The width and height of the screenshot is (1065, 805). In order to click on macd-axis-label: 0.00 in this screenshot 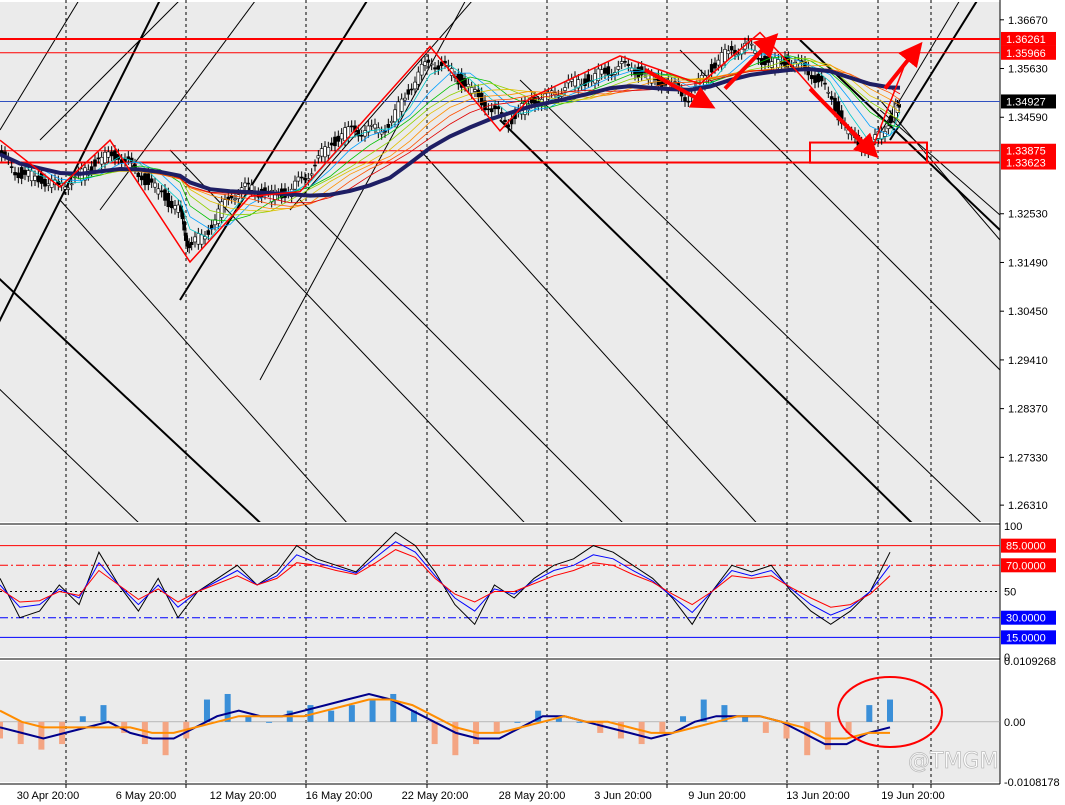, I will do `click(1014, 723)`.